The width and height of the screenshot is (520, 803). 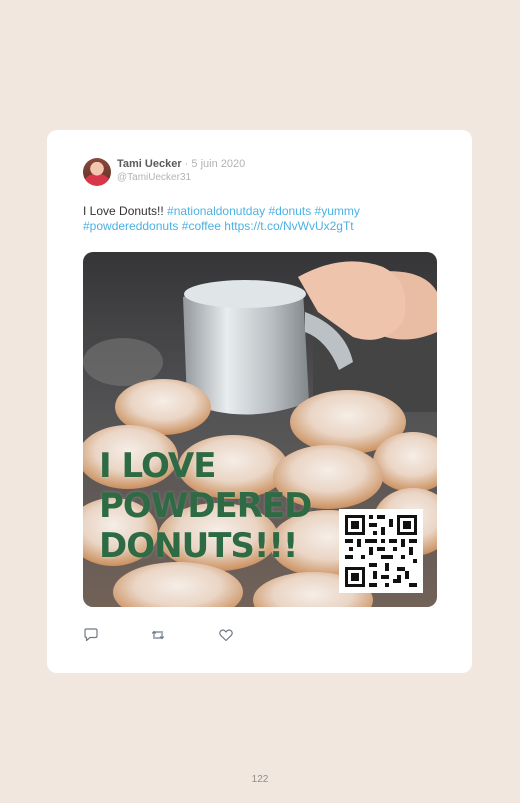 I want to click on poster-headline: I LOVE POWDERED DONUTS!!!, so click(x=205, y=506).